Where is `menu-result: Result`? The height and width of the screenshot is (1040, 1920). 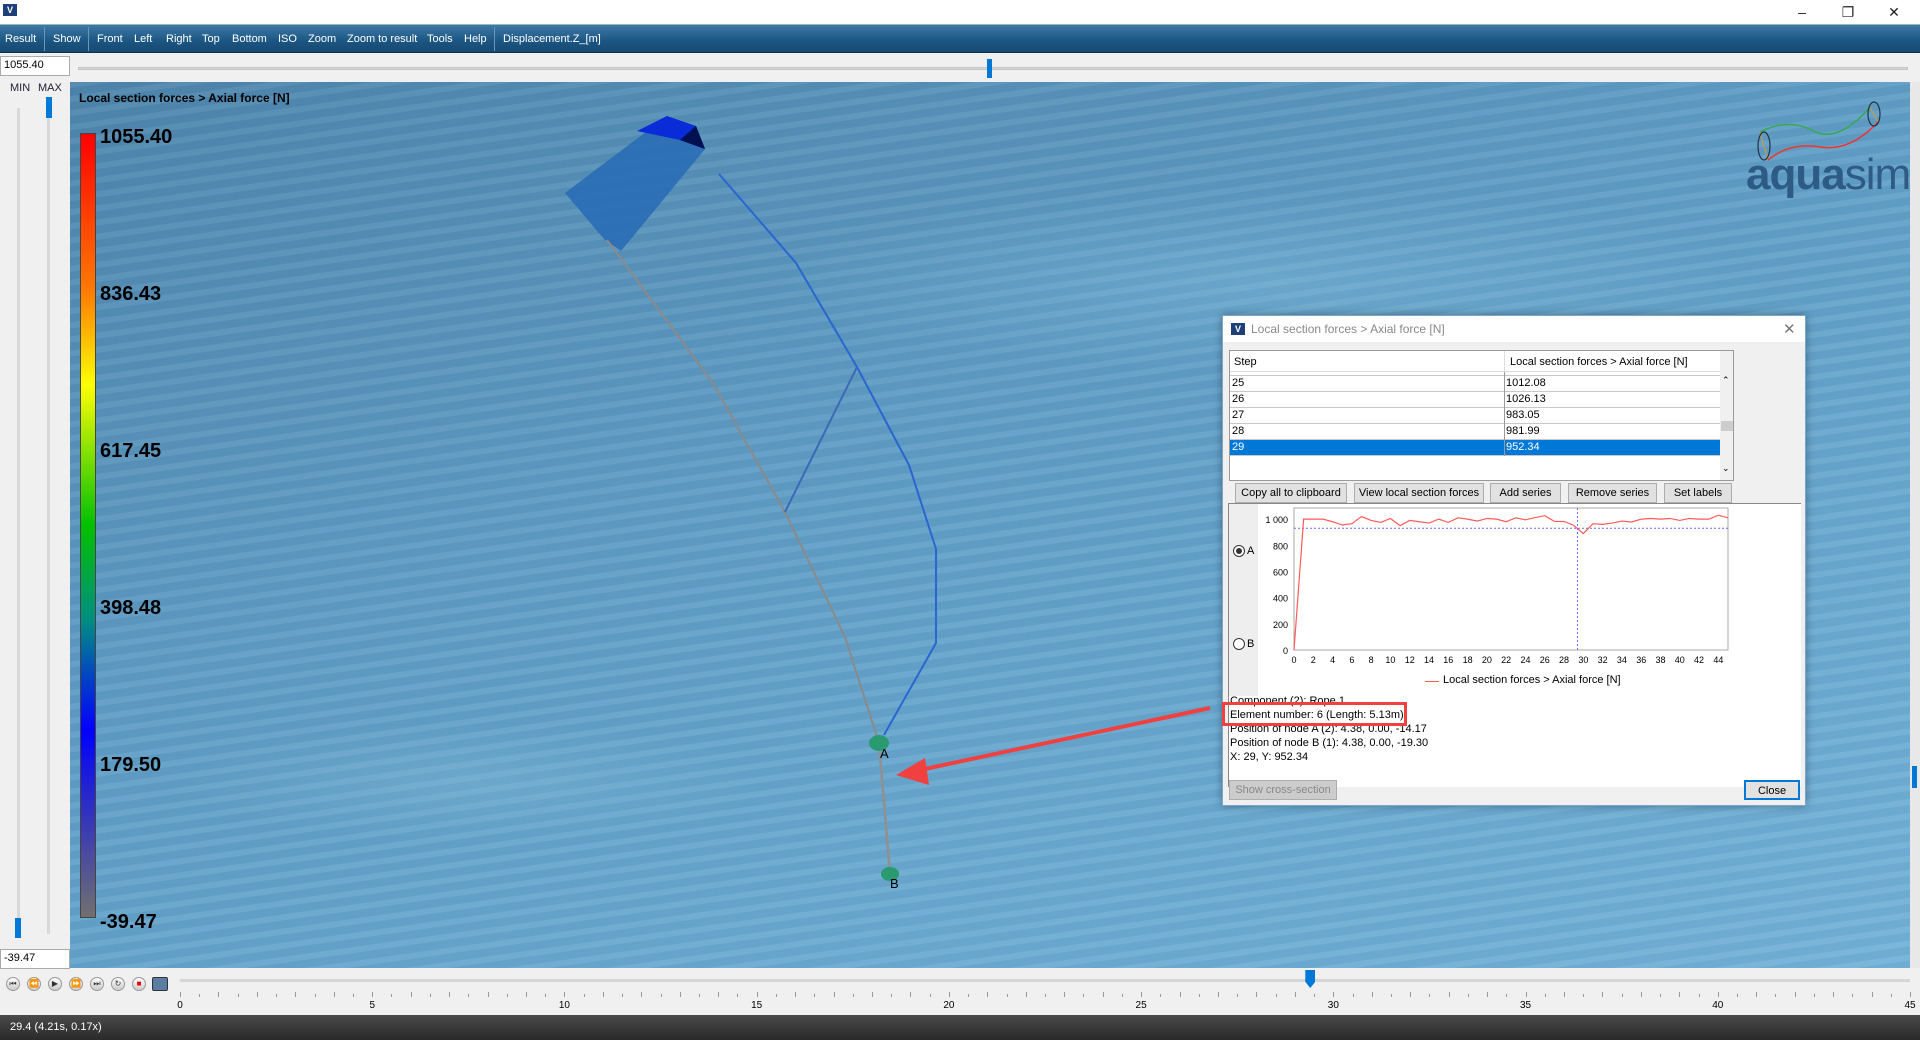 menu-result: Result is located at coordinates (20, 39).